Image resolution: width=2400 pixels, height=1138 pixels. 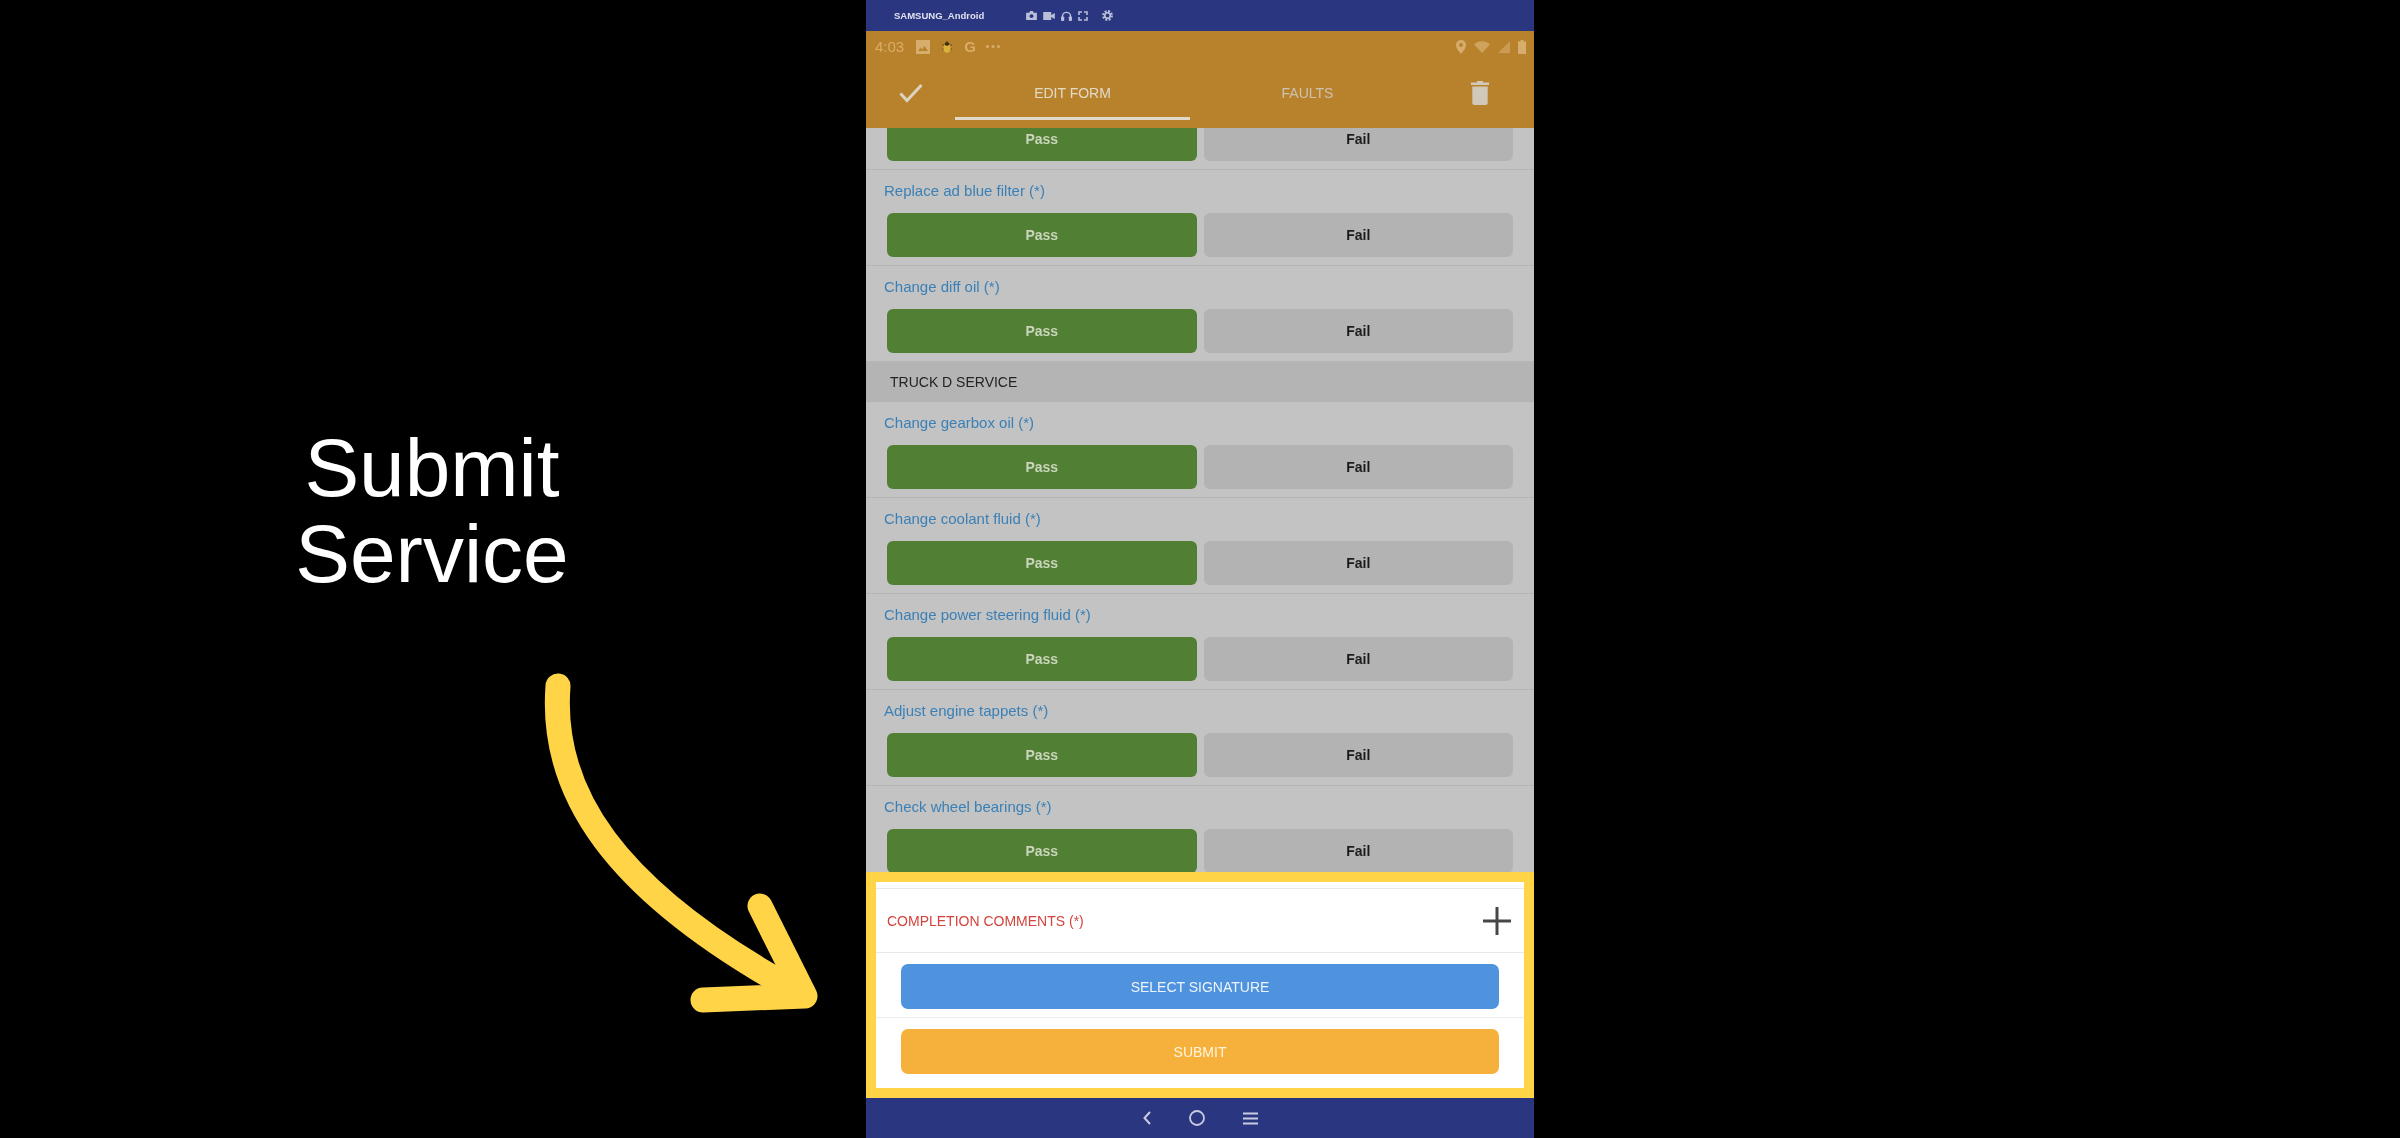 What do you see at coordinates (987, 614) in the screenshot?
I see `field-label: Change power steering fluid (*)` at bounding box center [987, 614].